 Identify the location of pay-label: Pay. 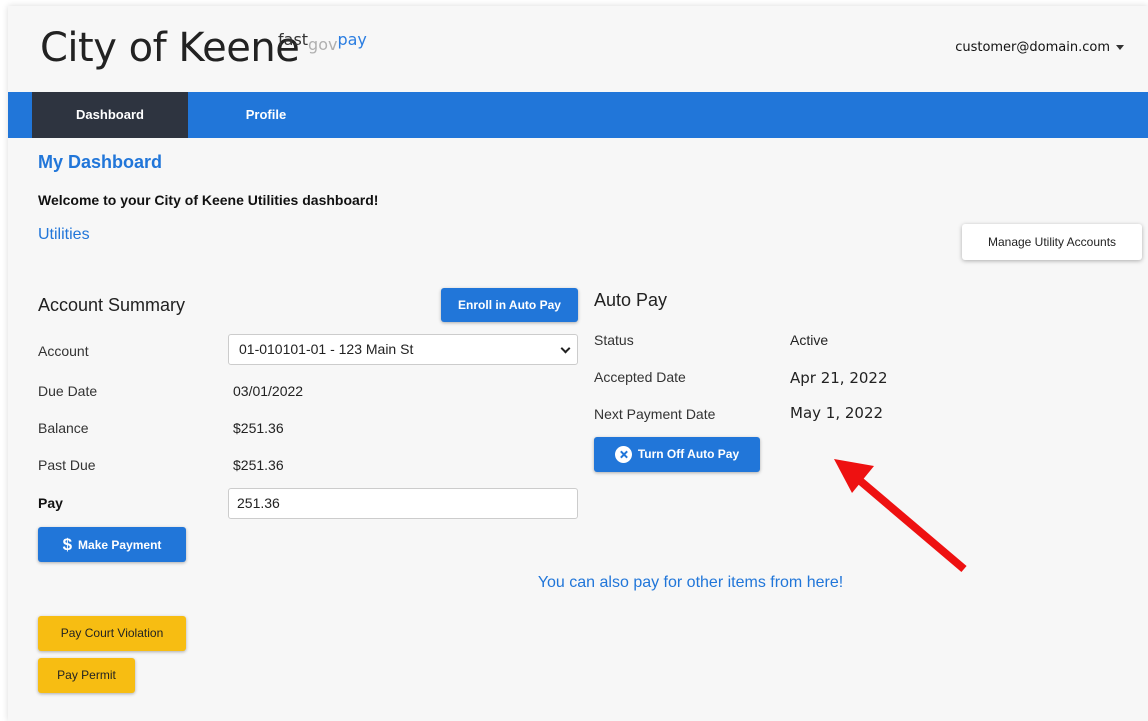
(50, 503).